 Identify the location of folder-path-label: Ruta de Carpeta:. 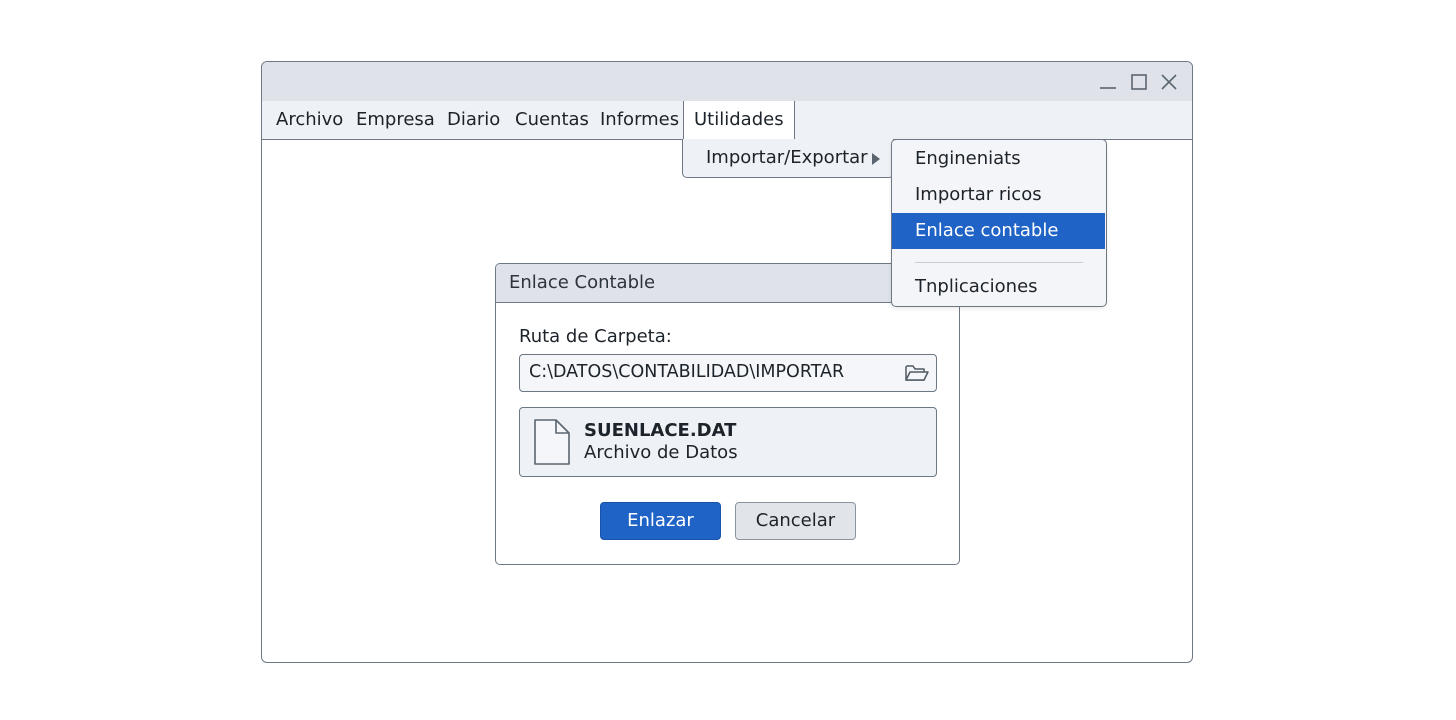
(595, 336).